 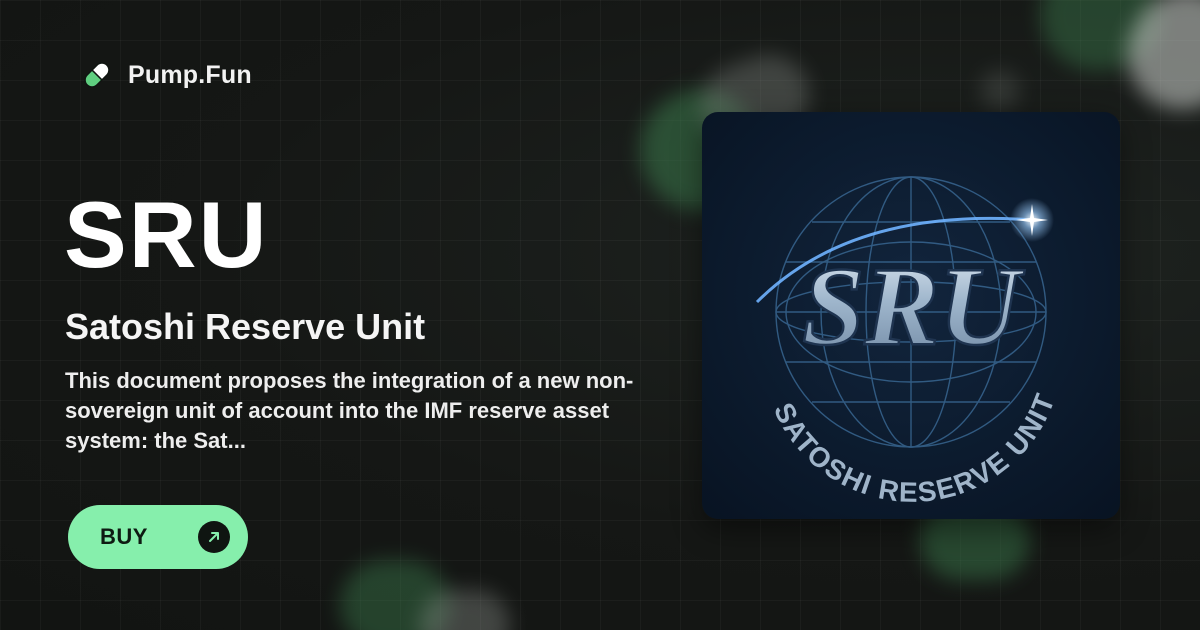 I want to click on brand-logo: Pump.Fun, so click(x=166, y=75).